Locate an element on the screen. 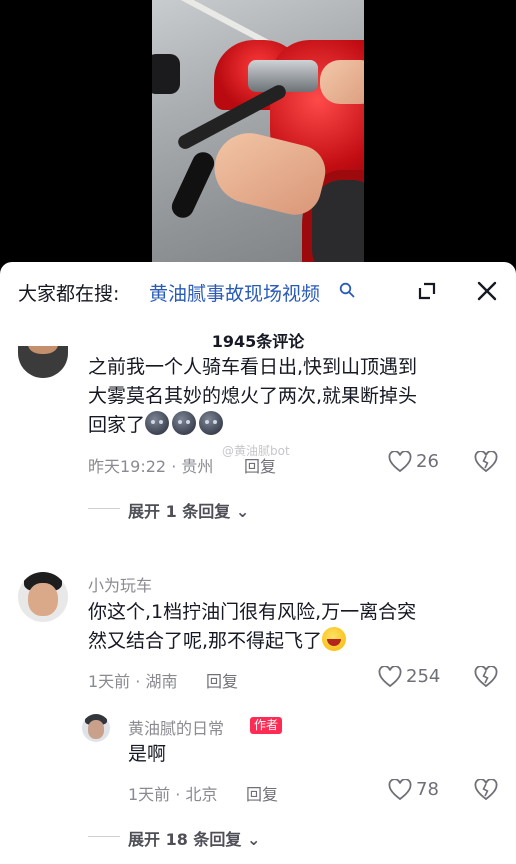  watermark: @黄油腻bot is located at coordinates (256, 451).